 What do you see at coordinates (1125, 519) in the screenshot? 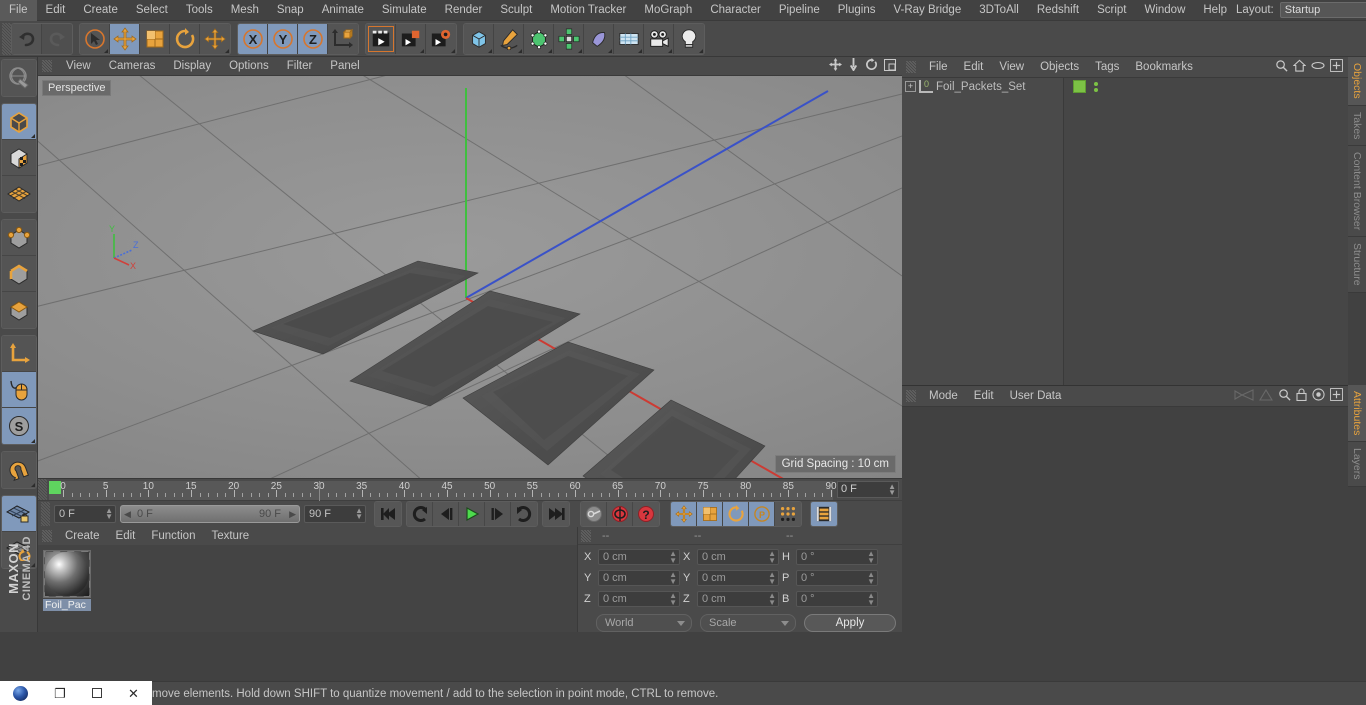
I see `attribute-manager-body` at bounding box center [1125, 519].